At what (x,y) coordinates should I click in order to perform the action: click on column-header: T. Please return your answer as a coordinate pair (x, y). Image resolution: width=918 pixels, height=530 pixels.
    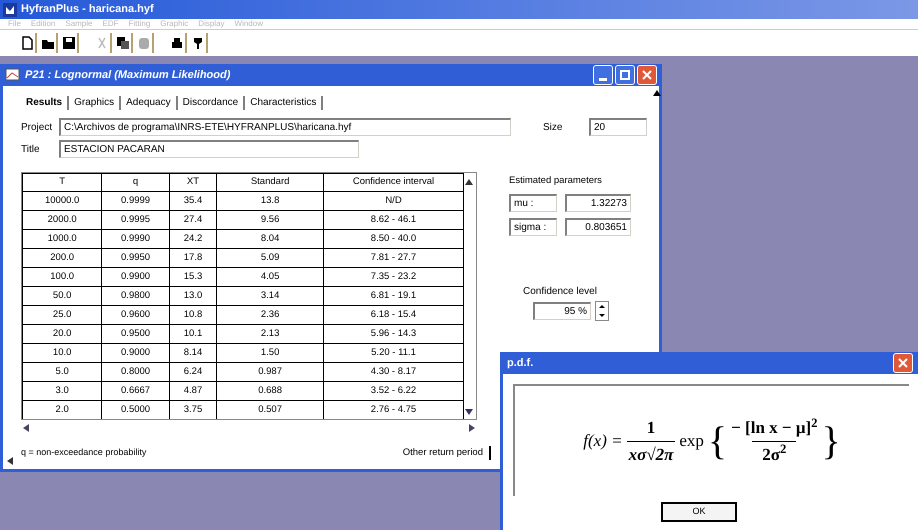
    Looking at the image, I should click on (62, 183).